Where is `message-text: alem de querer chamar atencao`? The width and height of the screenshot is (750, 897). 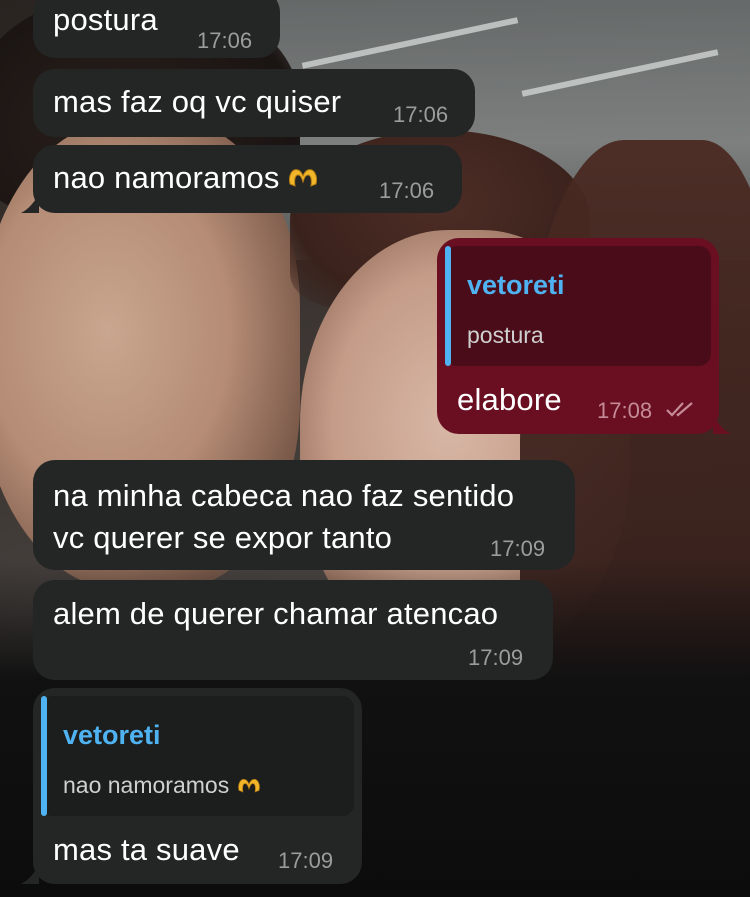 message-text: alem de querer chamar atencao is located at coordinates (276, 613).